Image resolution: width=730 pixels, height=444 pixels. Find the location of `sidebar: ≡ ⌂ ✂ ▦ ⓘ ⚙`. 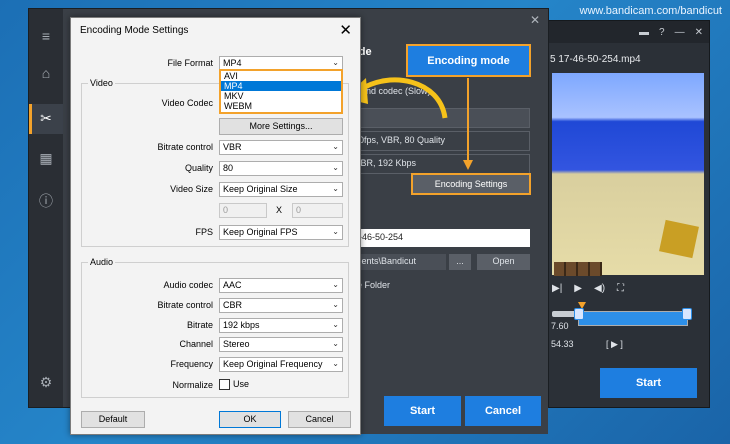

sidebar: ≡ ⌂ ✂ ▦ ⓘ ⚙ is located at coordinates (46, 208).